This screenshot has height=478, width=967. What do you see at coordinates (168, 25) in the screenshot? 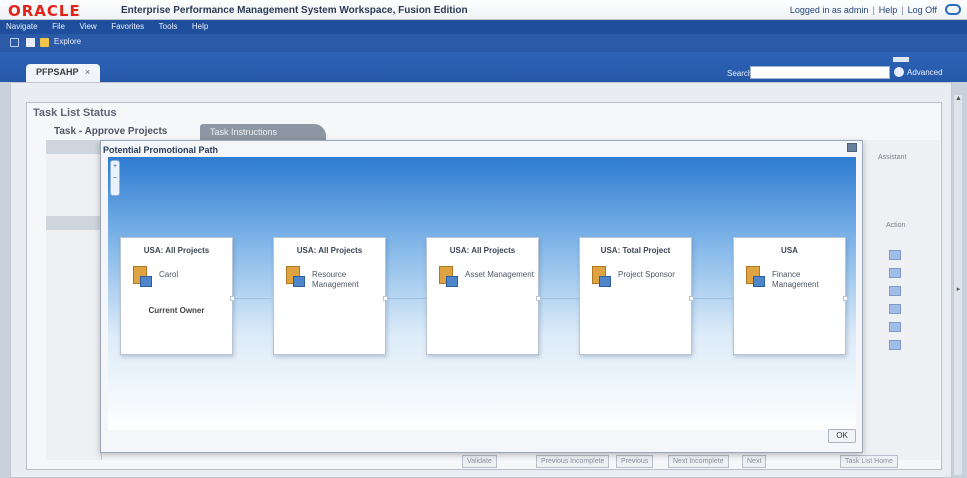
I see `menu-tools: Tools` at bounding box center [168, 25].